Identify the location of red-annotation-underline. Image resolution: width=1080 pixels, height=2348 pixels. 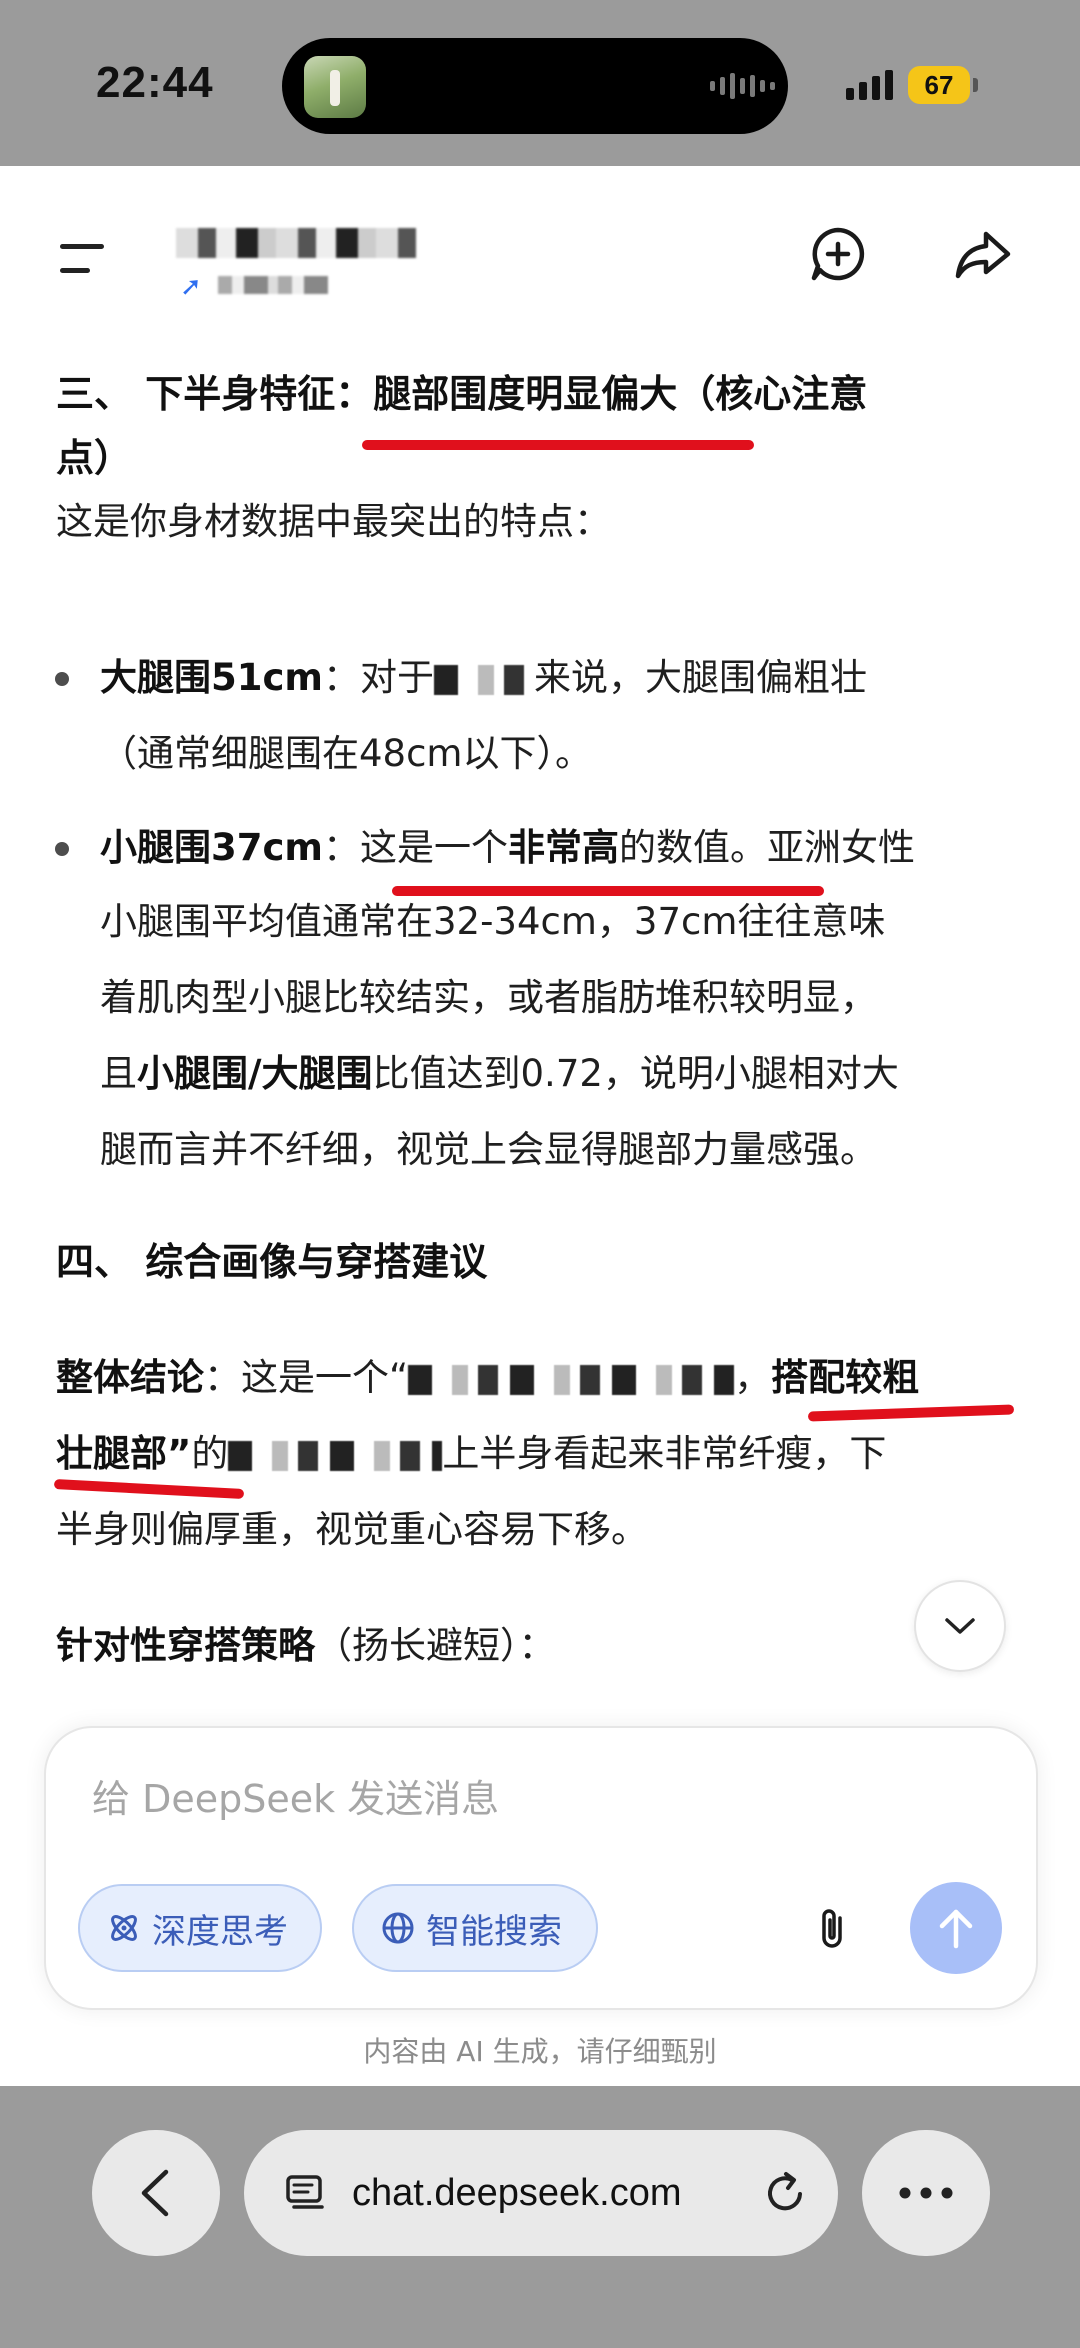
(558, 445).